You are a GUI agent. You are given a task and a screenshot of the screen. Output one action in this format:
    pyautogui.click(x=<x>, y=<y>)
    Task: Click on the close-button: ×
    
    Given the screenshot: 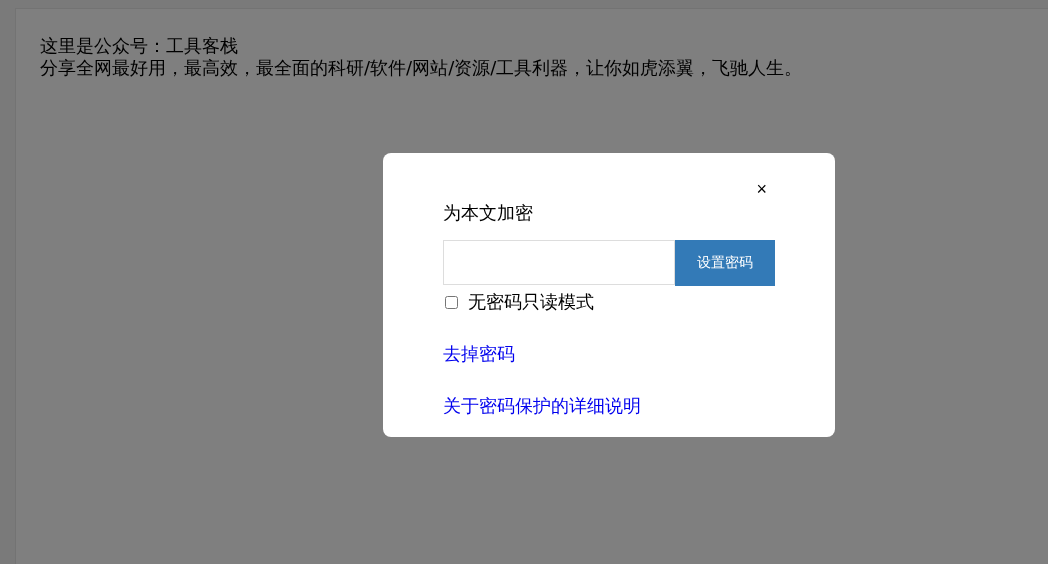 What is the action you would take?
    pyautogui.click(x=761, y=189)
    